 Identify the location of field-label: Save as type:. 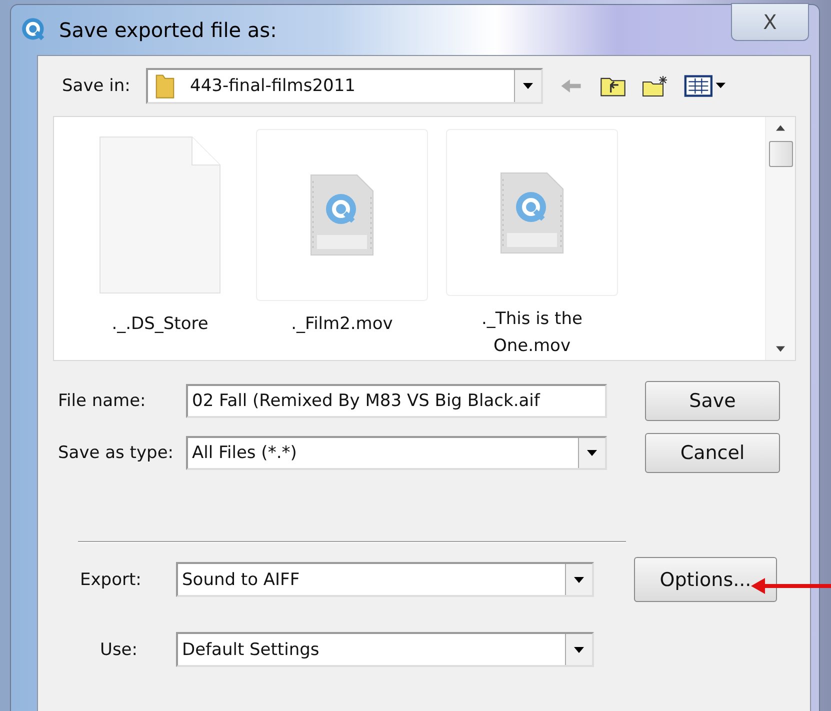
(116, 453).